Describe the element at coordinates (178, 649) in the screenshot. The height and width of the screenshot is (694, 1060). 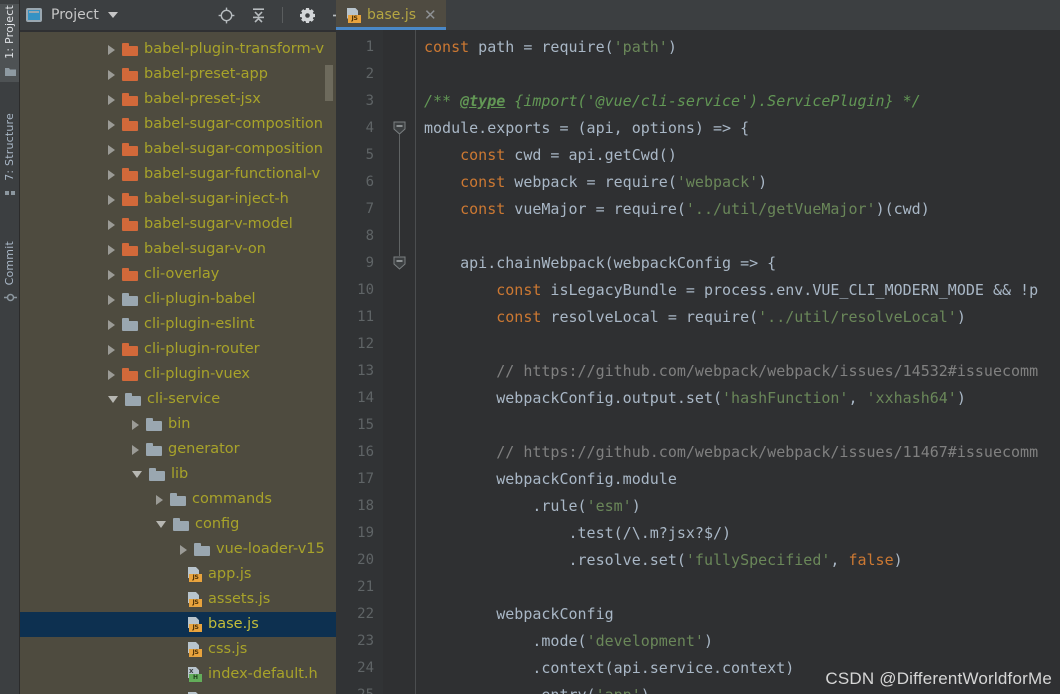
I see `tree-row: JS css.js` at that location.